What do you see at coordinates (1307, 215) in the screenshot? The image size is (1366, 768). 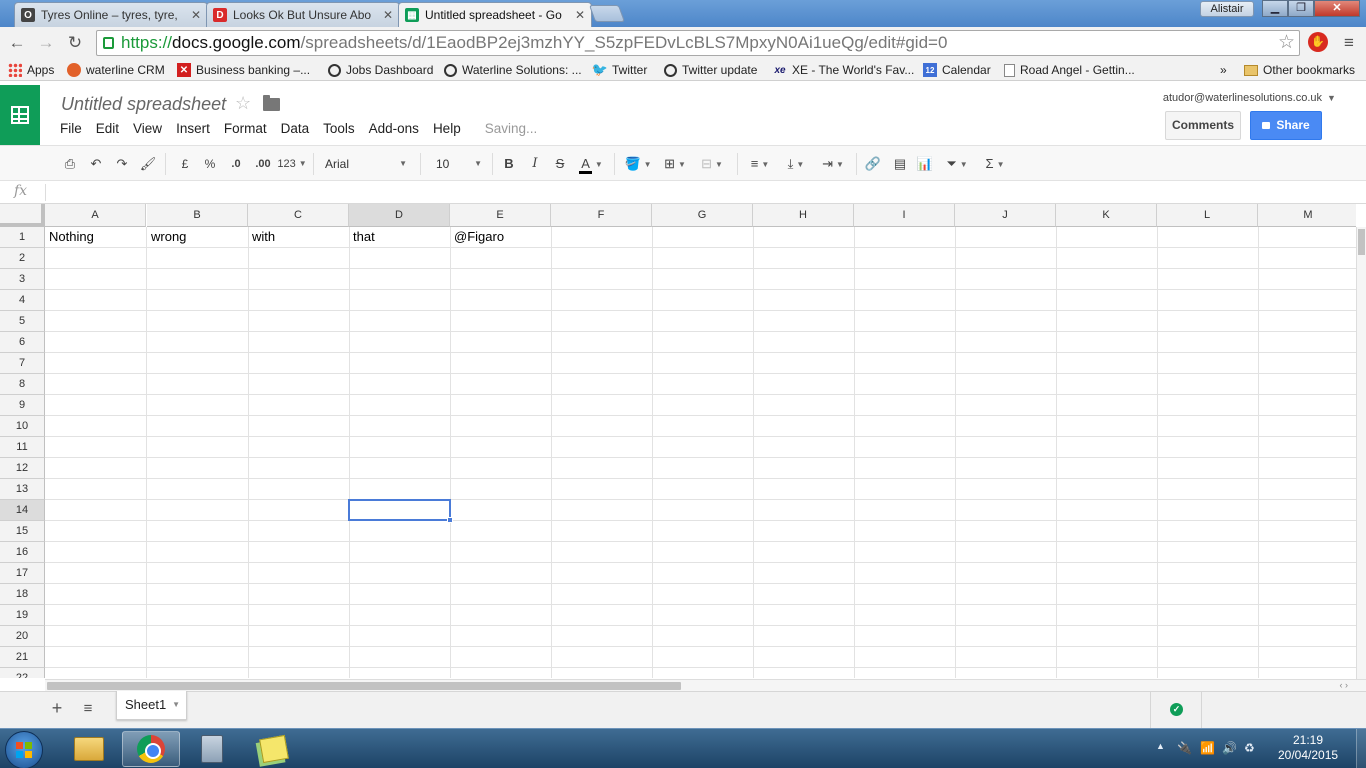 I see `column-header-m: M` at bounding box center [1307, 215].